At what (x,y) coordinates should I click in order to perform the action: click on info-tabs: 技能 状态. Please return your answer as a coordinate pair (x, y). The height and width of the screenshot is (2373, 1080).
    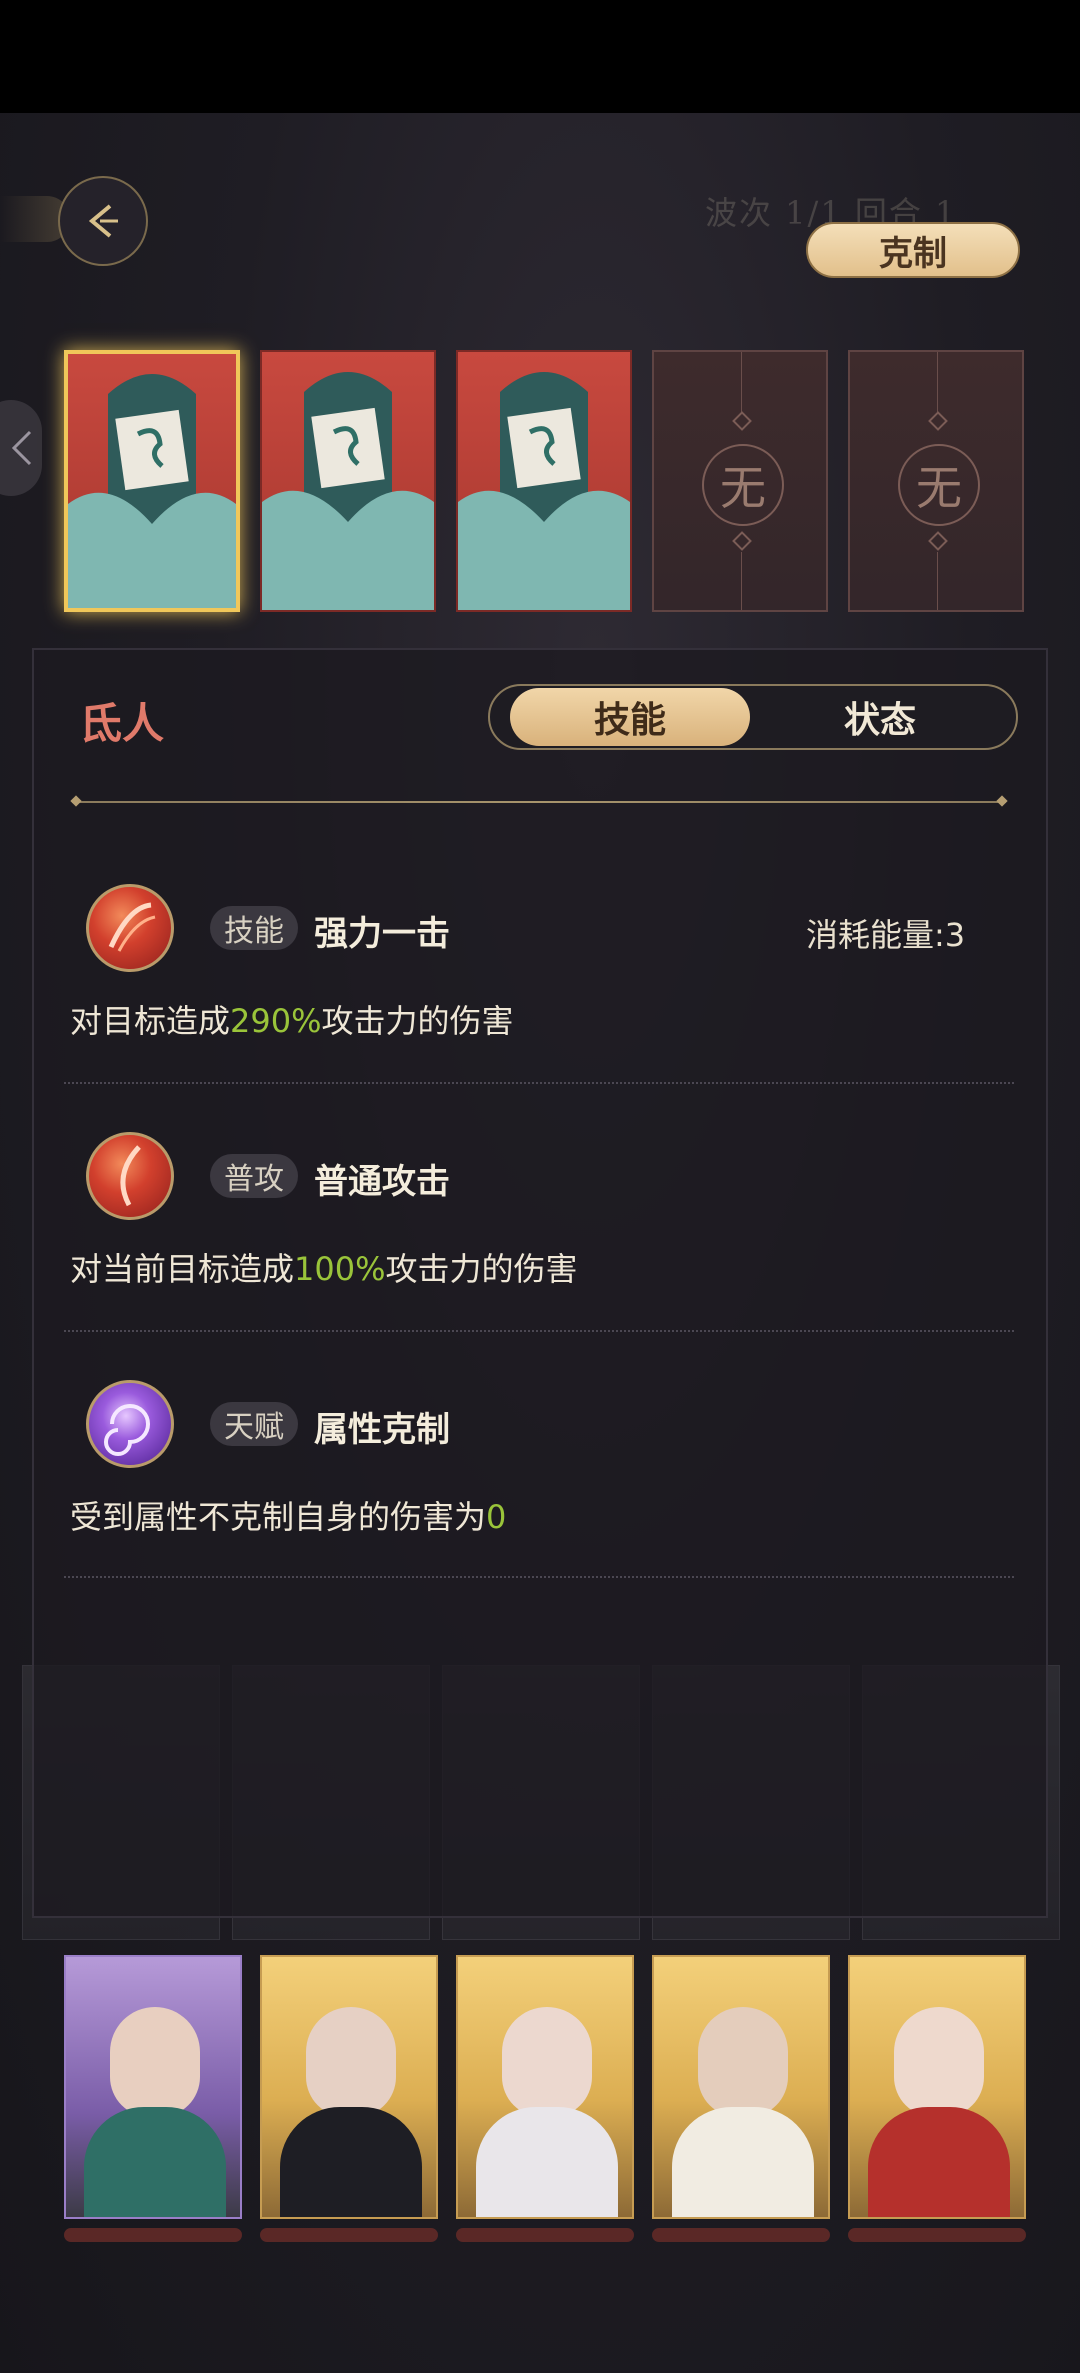
    Looking at the image, I should click on (753, 717).